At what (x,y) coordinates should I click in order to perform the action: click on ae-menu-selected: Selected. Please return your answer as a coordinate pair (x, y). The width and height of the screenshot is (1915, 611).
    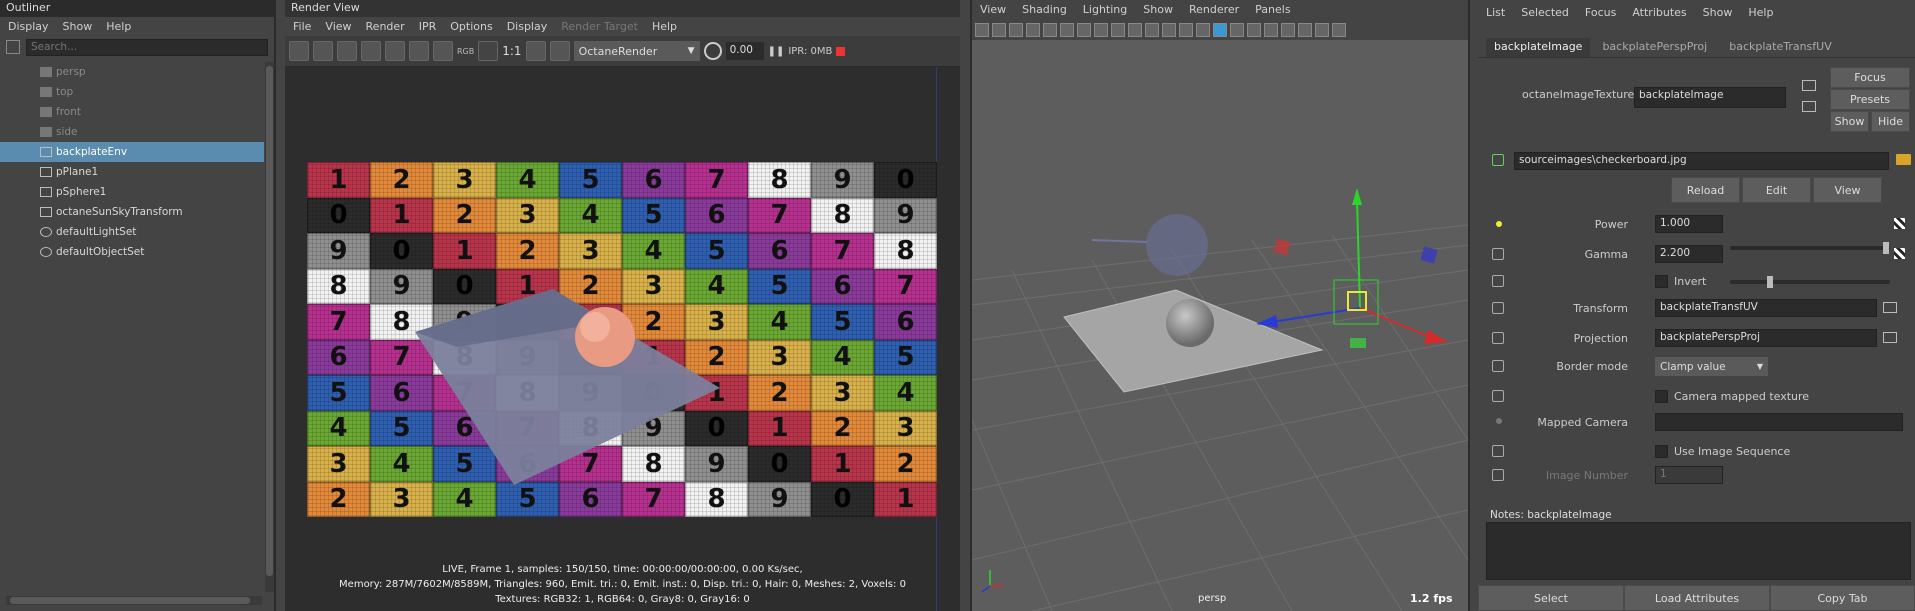
    Looking at the image, I should click on (1545, 12).